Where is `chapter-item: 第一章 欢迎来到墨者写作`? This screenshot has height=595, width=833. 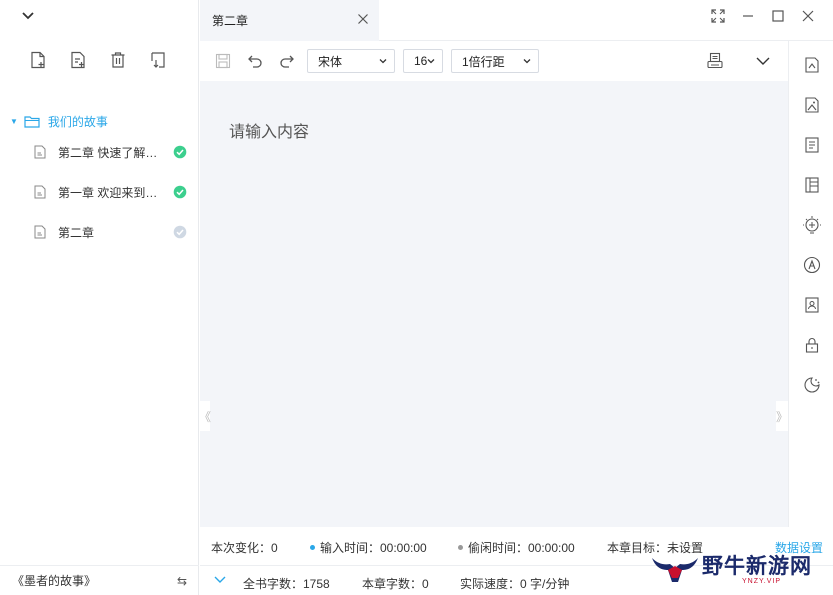
chapter-item: 第一章 欢迎来到墨者写作 is located at coordinates (99, 192).